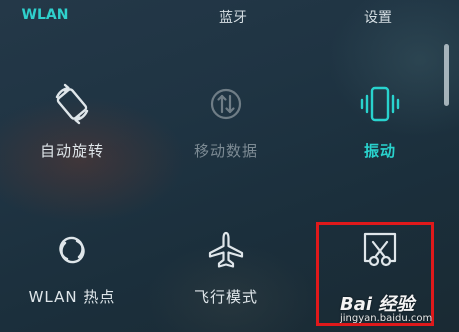 This screenshot has height=332, width=459. What do you see at coordinates (446, 75) in the screenshot?
I see `scrollbar` at bounding box center [446, 75].